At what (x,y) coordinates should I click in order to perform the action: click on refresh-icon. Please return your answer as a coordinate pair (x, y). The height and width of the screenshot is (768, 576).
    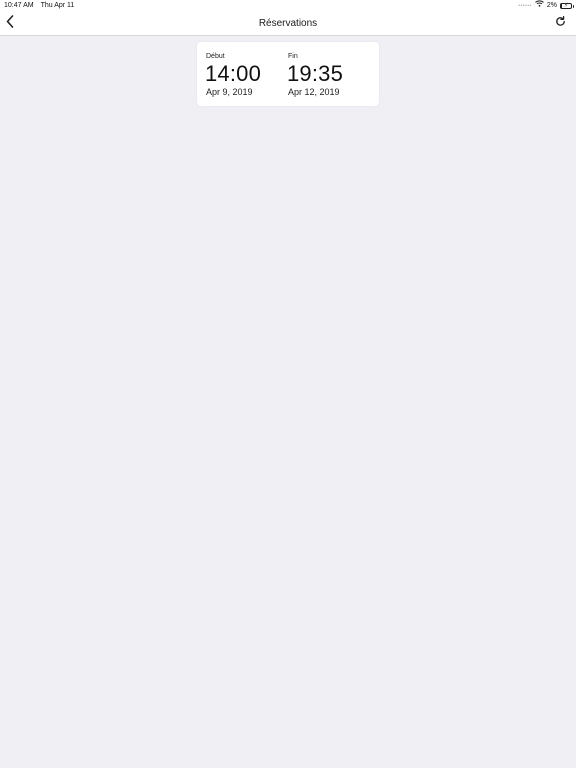
    Looking at the image, I should click on (560, 23).